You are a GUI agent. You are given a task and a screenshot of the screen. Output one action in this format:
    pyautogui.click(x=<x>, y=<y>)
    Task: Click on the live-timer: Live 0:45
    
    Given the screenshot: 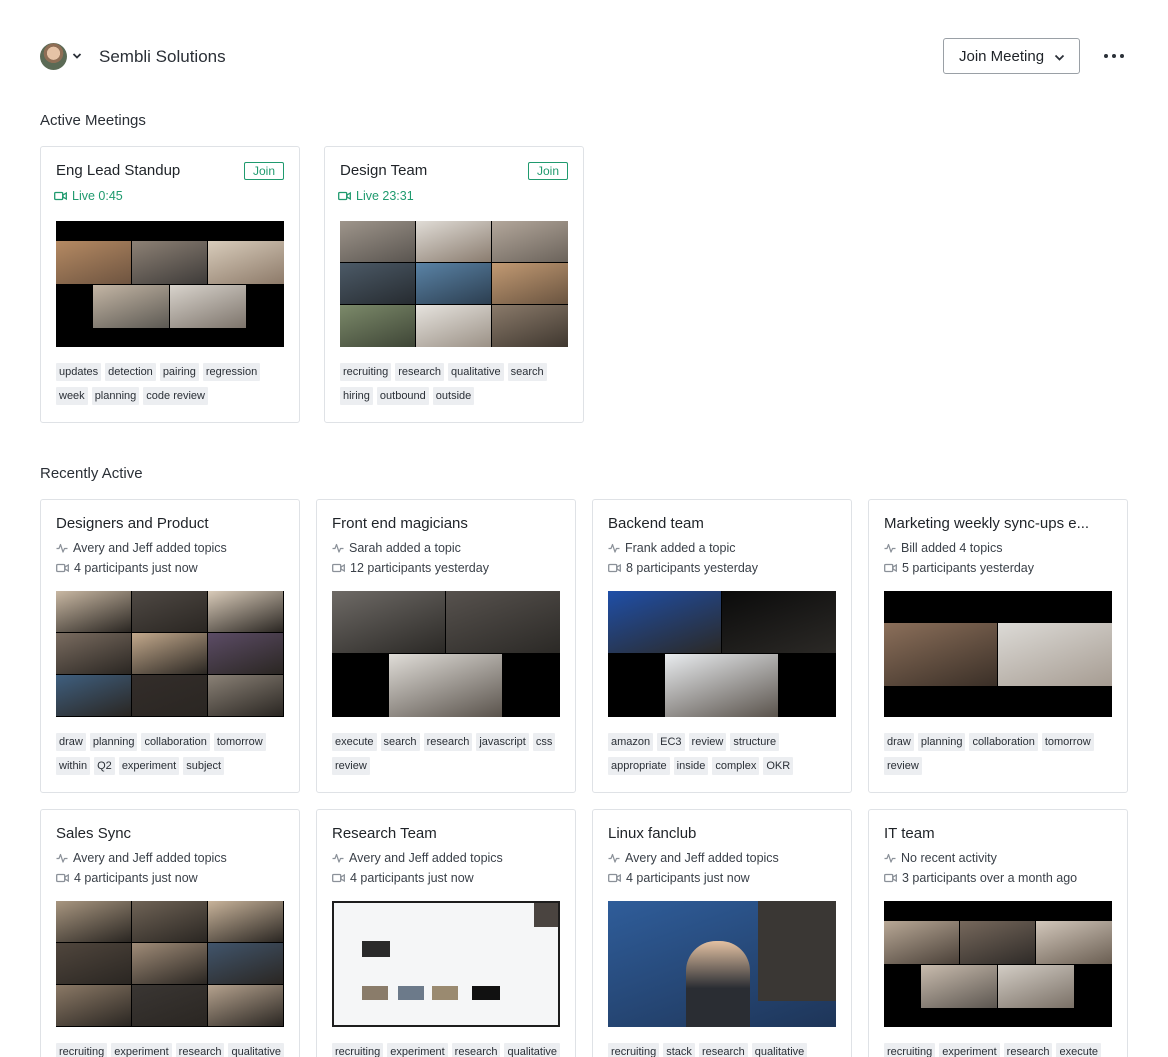 What is the action you would take?
    pyautogui.click(x=97, y=196)
    